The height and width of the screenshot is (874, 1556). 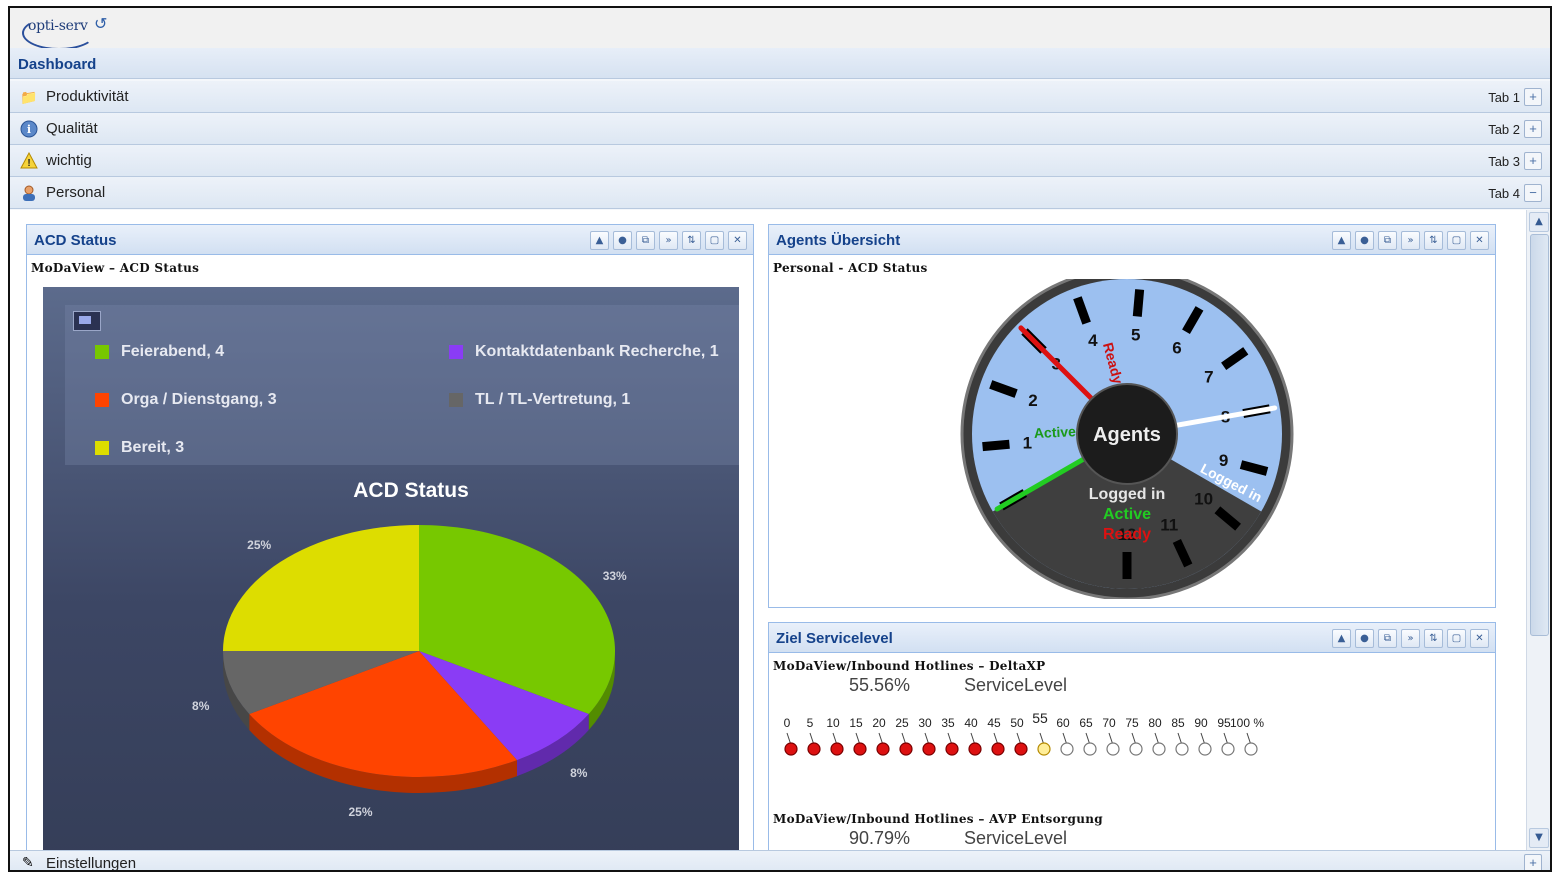 What do you see at coordinates (834, 638) in the screenshot?
I see `portlet-title: Ziel Servicelevel` at bounding box center [834, 638].